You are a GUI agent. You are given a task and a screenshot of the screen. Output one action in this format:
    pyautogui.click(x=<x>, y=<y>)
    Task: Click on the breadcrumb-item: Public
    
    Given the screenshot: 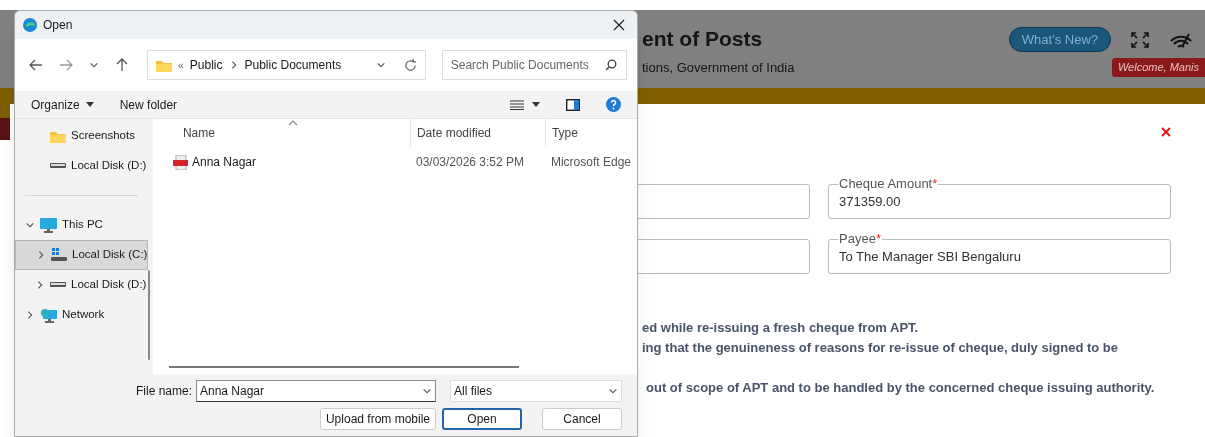 What is the action you would take?
    pyautogui.click(x=206, y=65)
    